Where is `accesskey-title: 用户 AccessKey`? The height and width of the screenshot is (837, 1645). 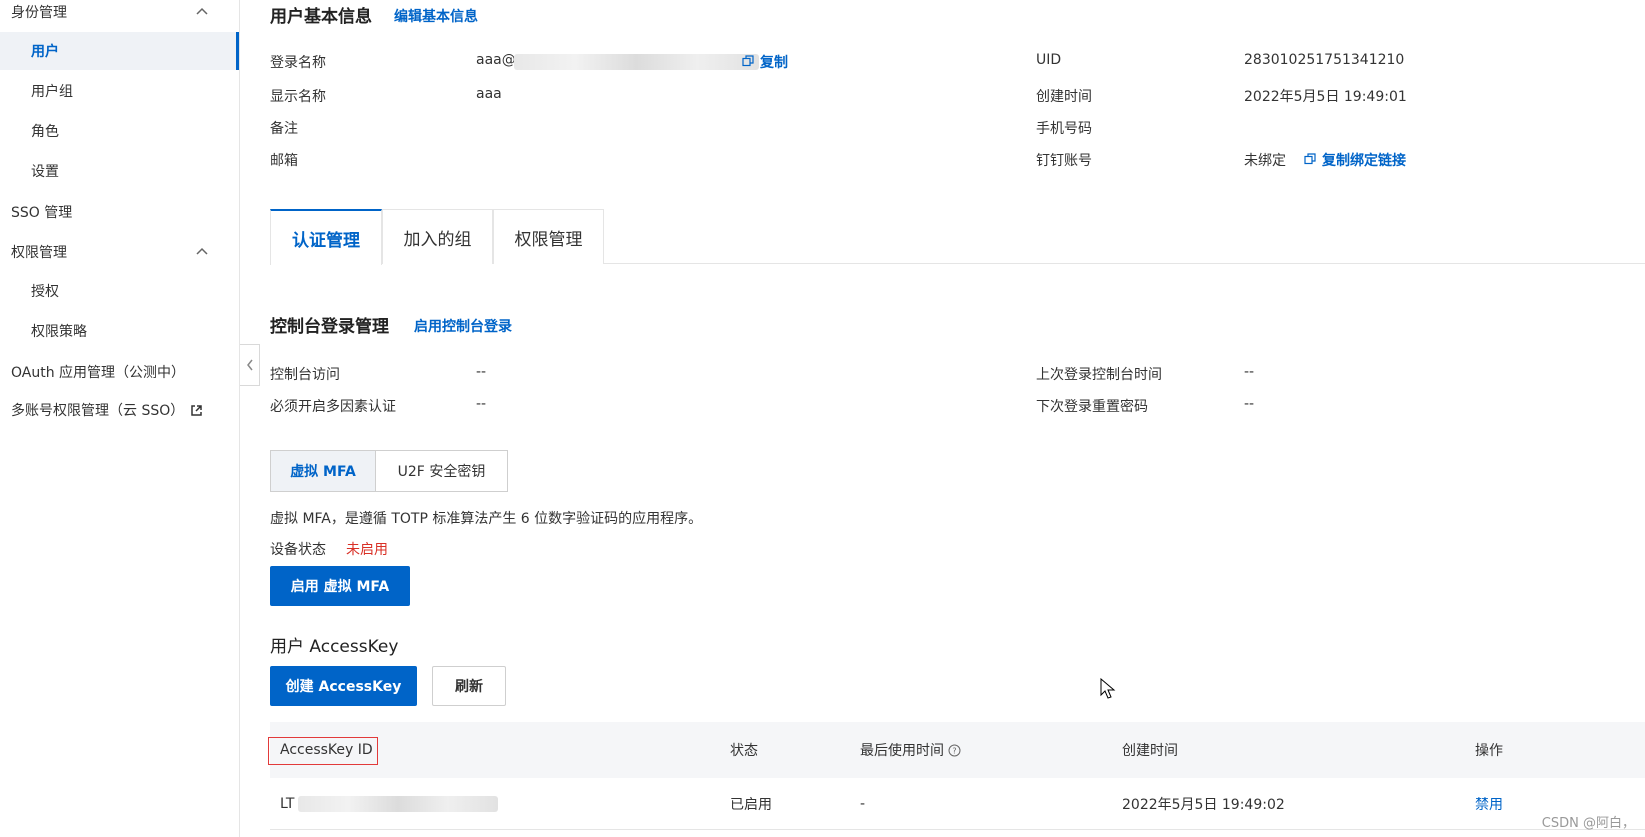 accesskey-title: 用户 AccessKey is located at coordinates (334, 647).